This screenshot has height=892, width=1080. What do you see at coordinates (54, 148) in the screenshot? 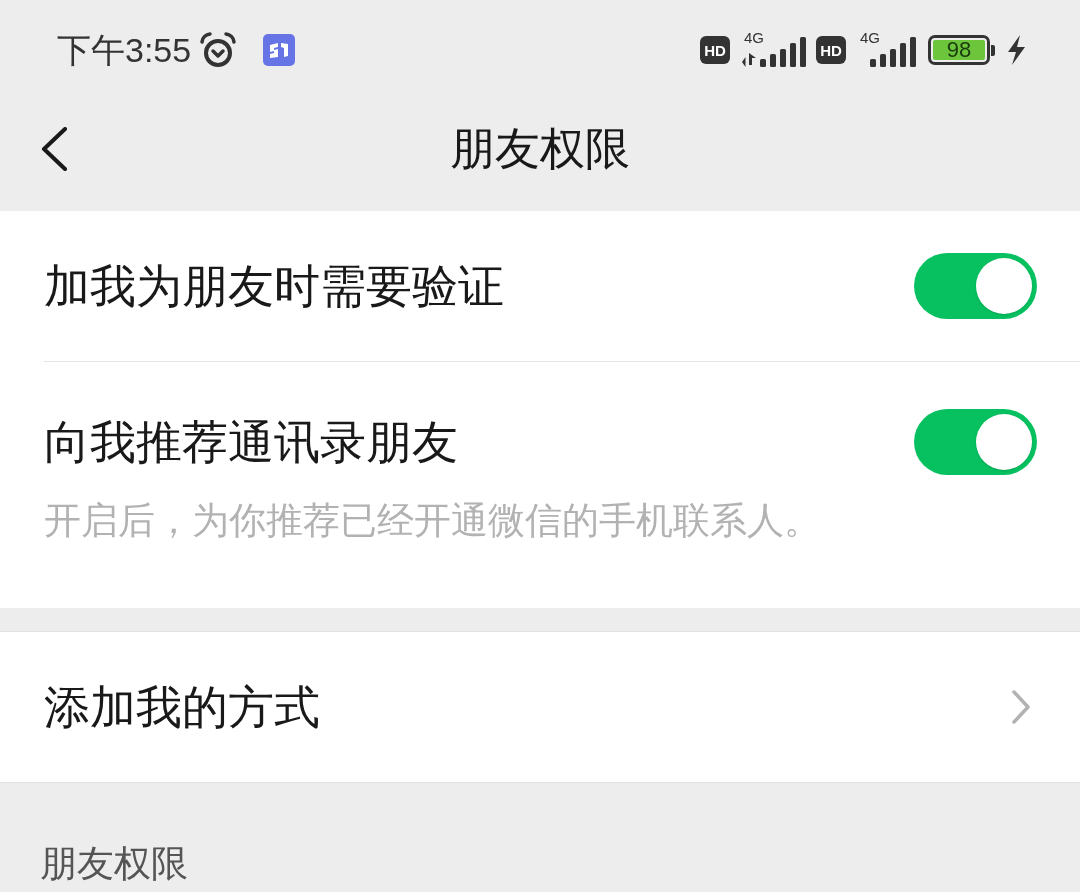
I see `back-icon` at bounding box center [54, 148].